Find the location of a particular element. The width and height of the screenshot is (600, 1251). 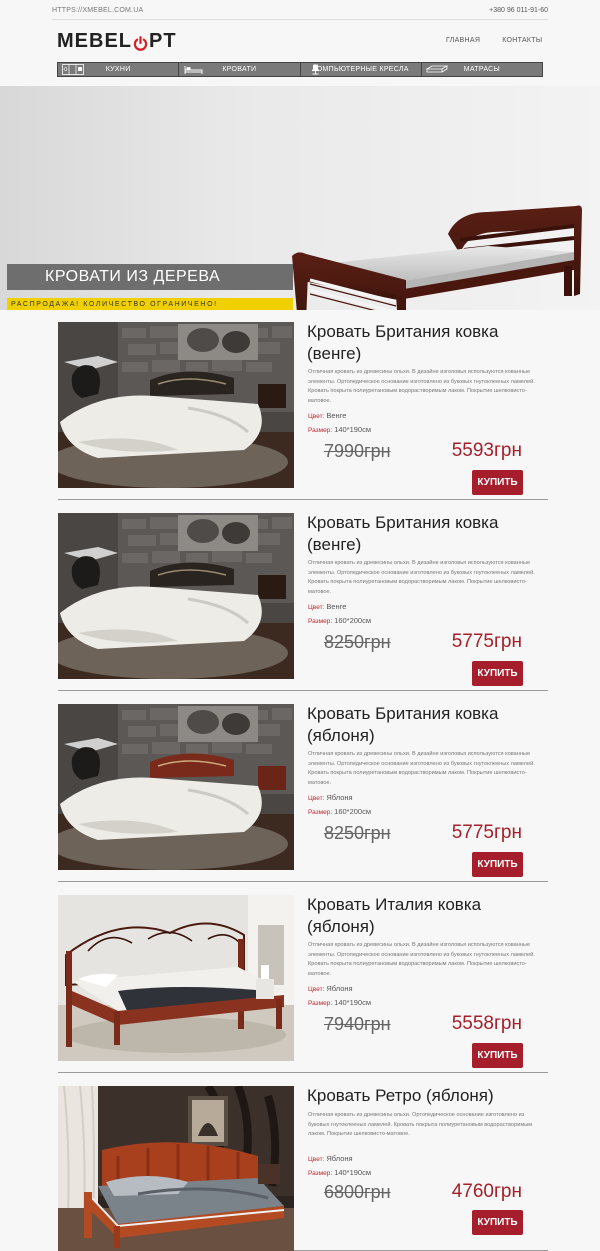

category-label: МАТРАСЫ is located at coordinates (482, 69).